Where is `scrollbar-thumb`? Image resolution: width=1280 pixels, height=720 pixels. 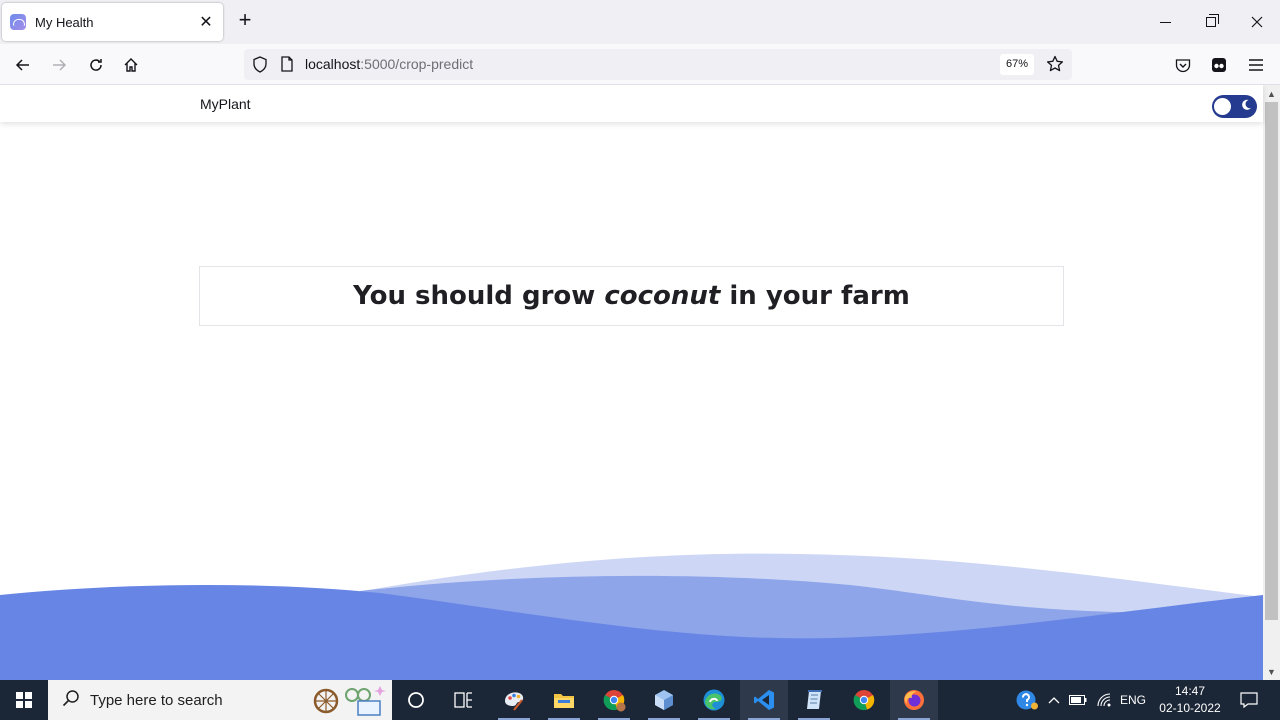
scrollbar-thumb is located at coordinates (1271, 361).